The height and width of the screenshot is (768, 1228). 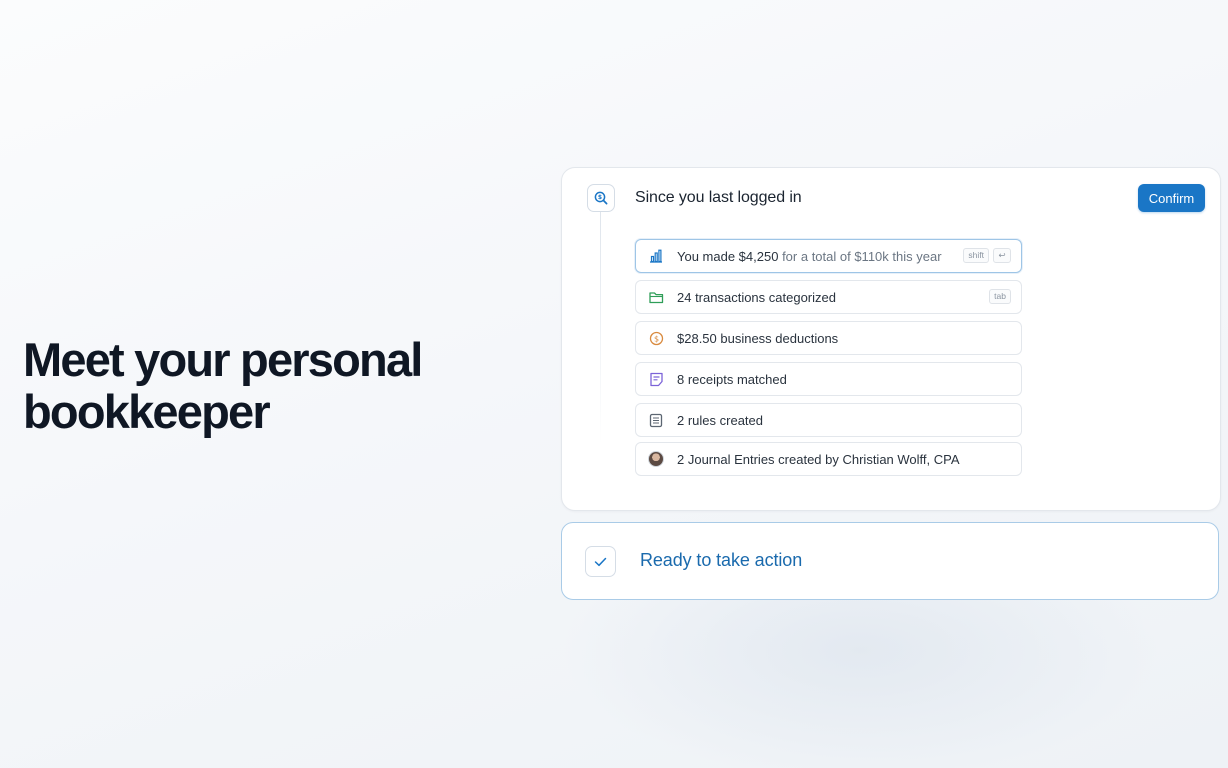 I want to click on hero-headline-line1: Meet your personal, so click(x=223, y=359).